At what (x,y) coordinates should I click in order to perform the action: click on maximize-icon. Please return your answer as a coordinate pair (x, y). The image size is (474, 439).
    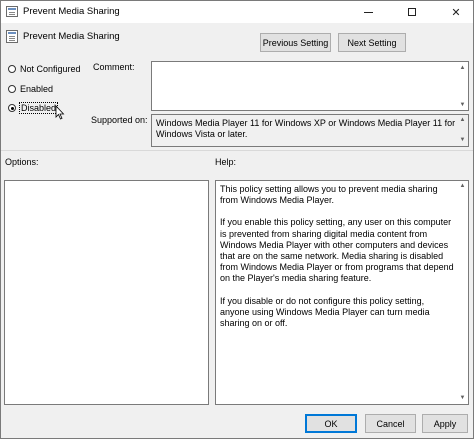
    Looking at the image, I should click on (412, 12).